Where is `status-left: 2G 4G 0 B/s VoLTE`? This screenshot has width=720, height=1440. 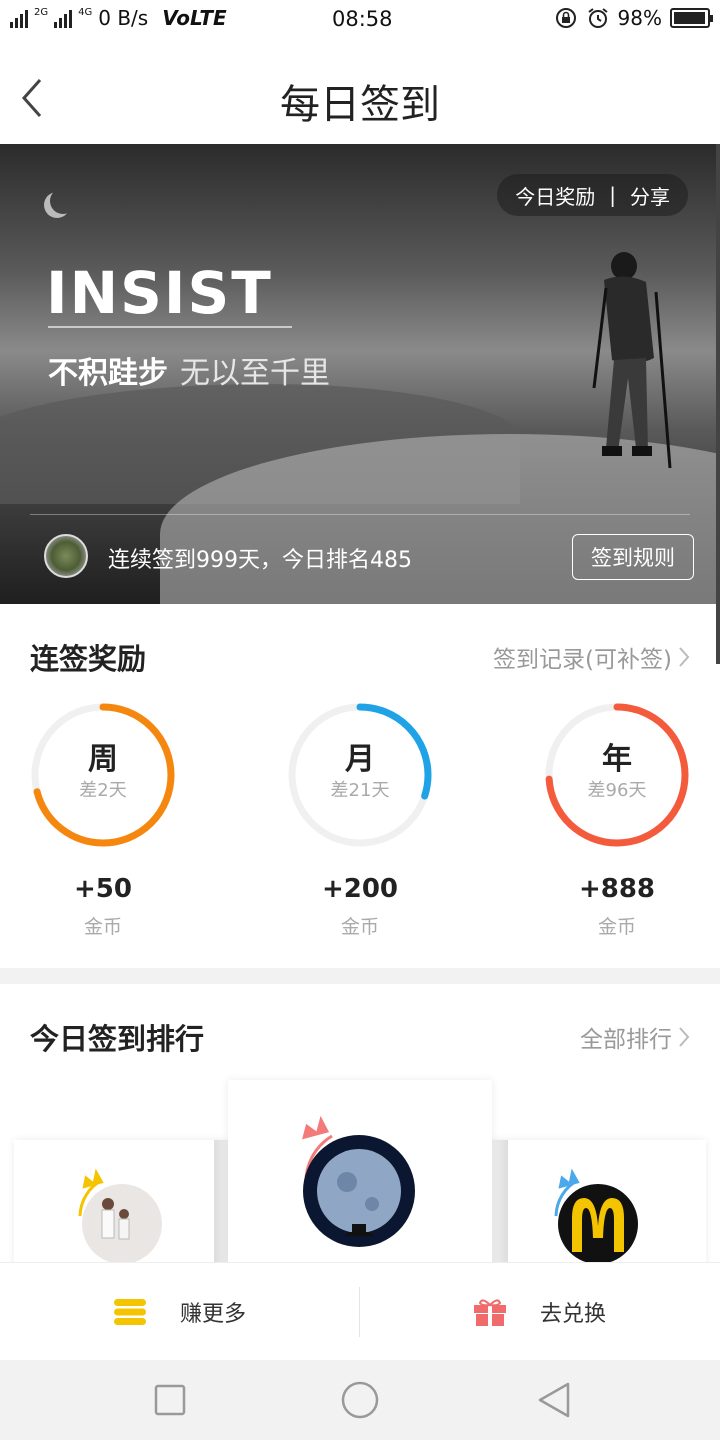 status-left: 2G 4G 0 B/s VoLTE is located at coordinates (118, 18).